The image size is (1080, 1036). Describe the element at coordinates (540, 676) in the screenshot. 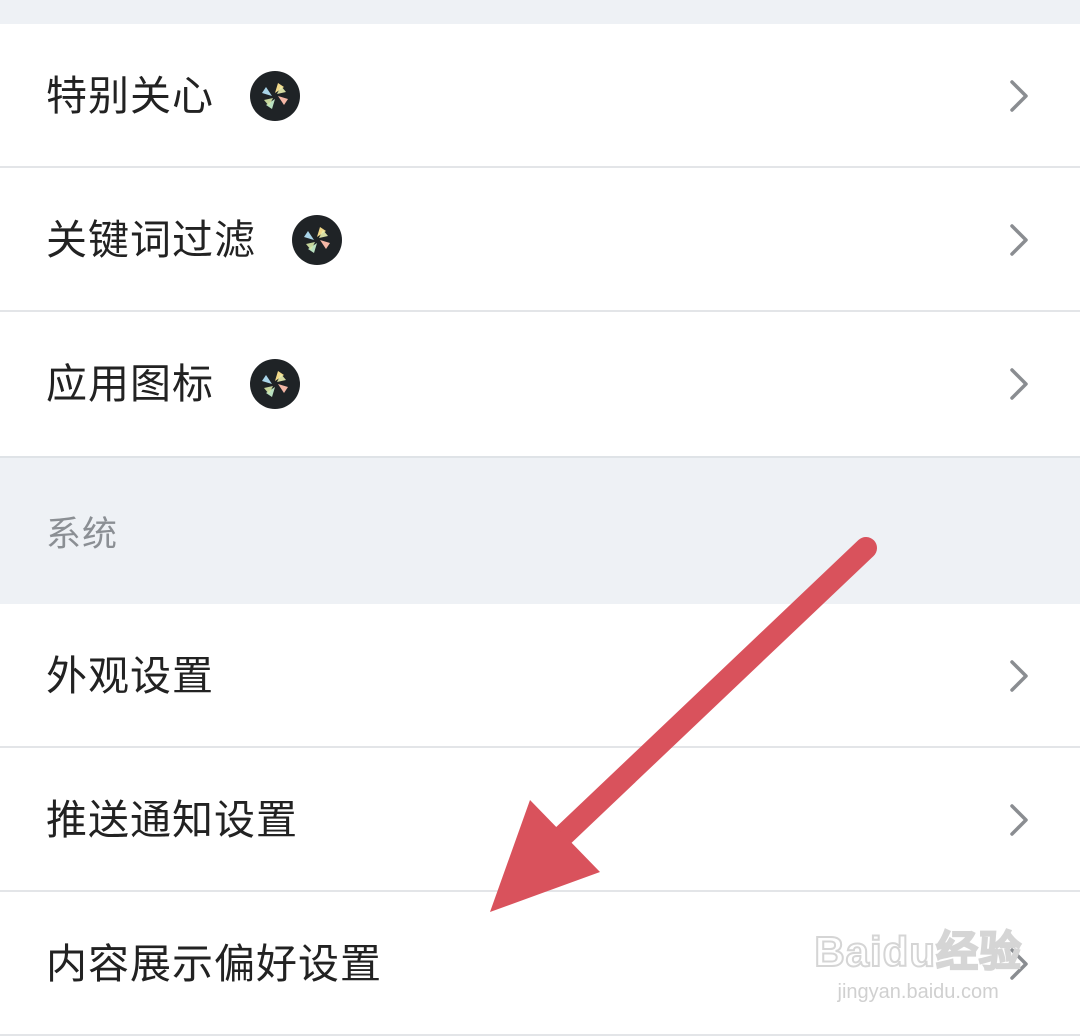

I see `settings-item-appearance: 外观设置` at that location.